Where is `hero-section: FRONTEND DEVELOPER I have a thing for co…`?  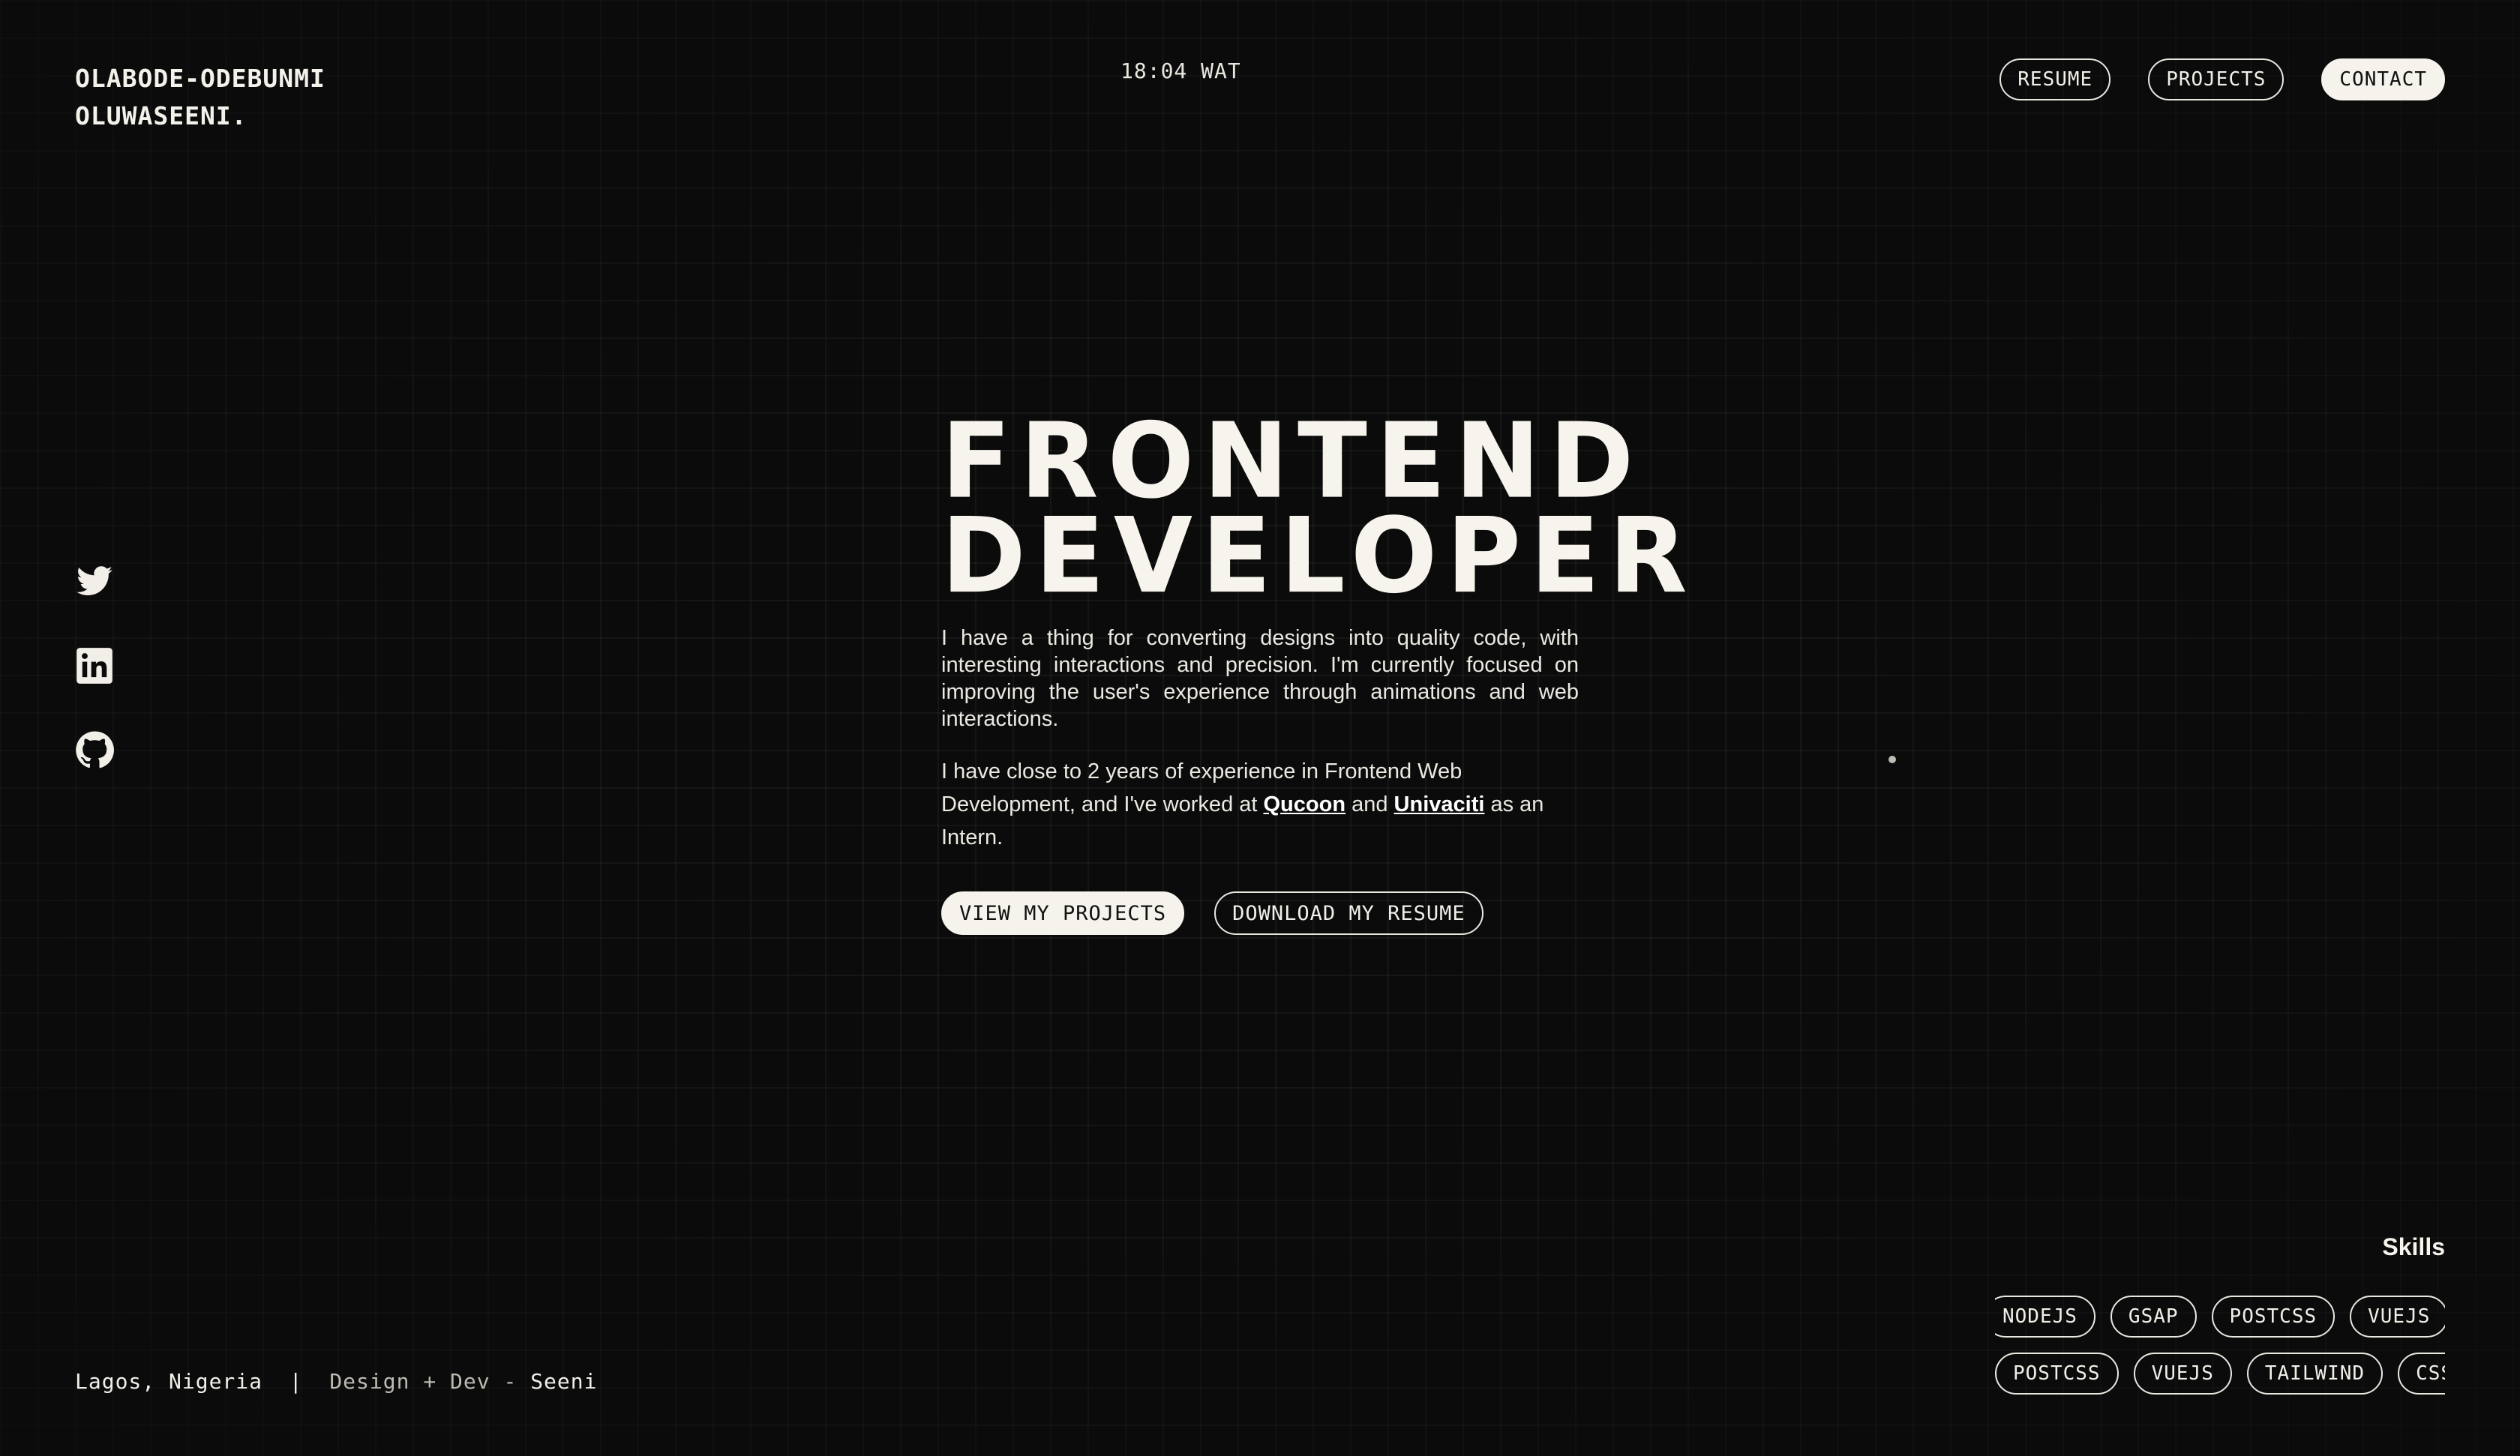 hero-section: FRONTEND DEVELOPER I have a thing for co… is located at coordinates (1318, 668).